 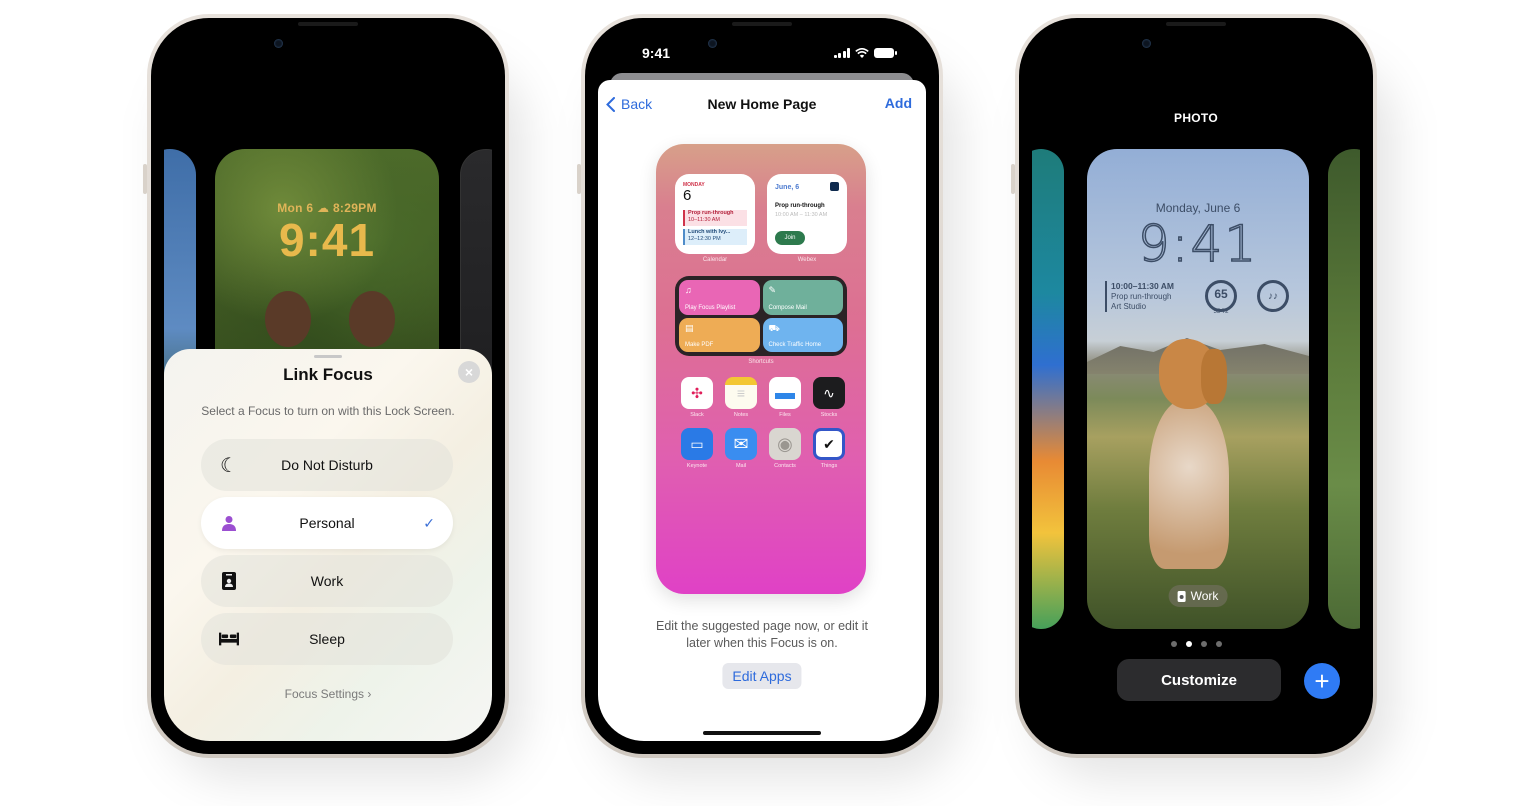 I want to click on focus-chip-work: Work, so click(x=1198, y=596).